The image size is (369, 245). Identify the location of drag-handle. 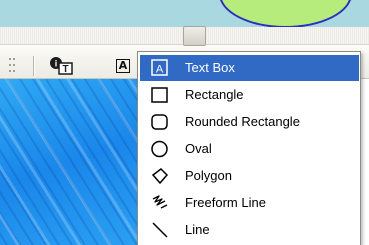
(194, 36).